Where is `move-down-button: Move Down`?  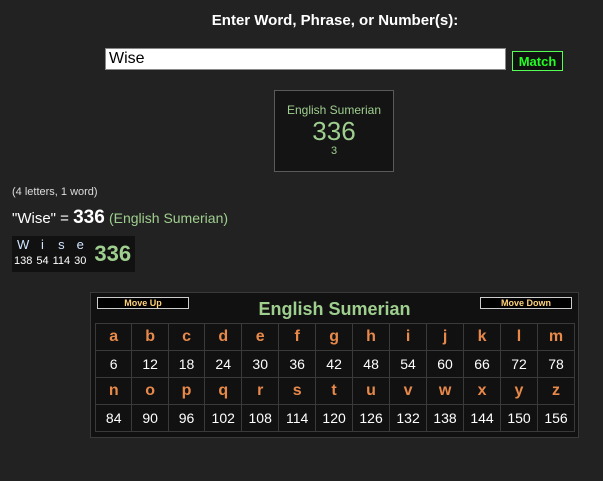
move-down-button: Move Down is located at coordinates (526, 303).